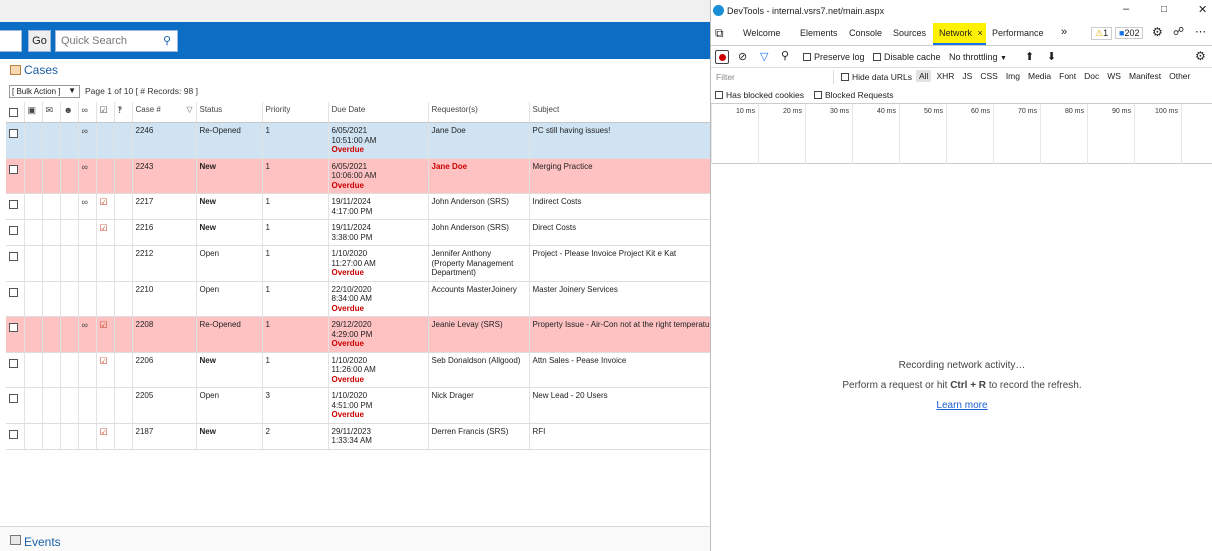  I want to click on filter-type-img: Img, so click(1013, 76).